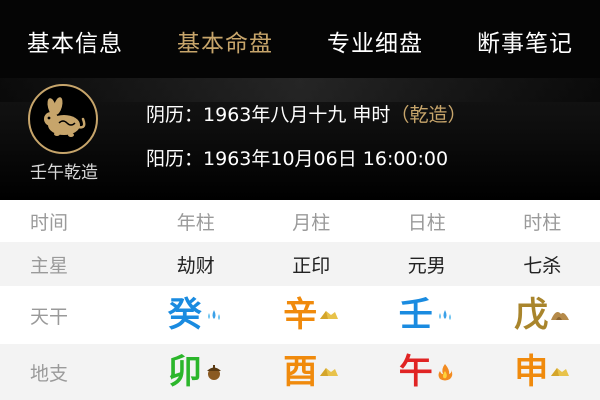  What do you see at coordinates (63, 119) in the screenshot?
I see `rat-zodiac-icon` at bounding box center [63, 119].